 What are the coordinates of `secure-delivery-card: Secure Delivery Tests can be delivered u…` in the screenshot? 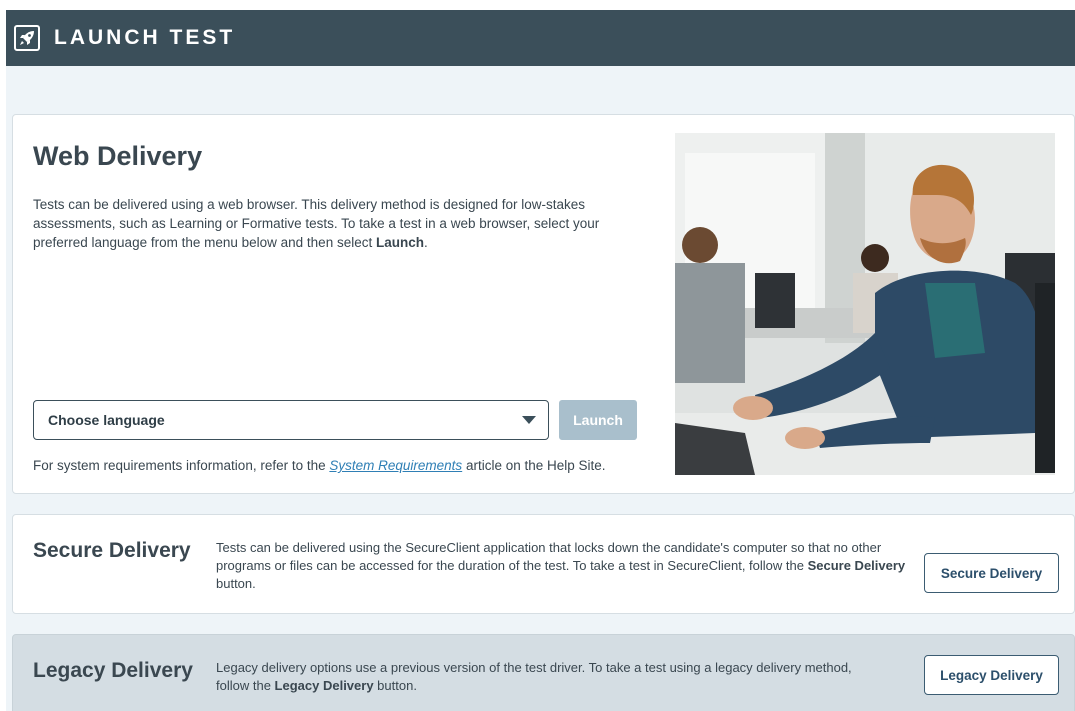 It's located at (543, 564).